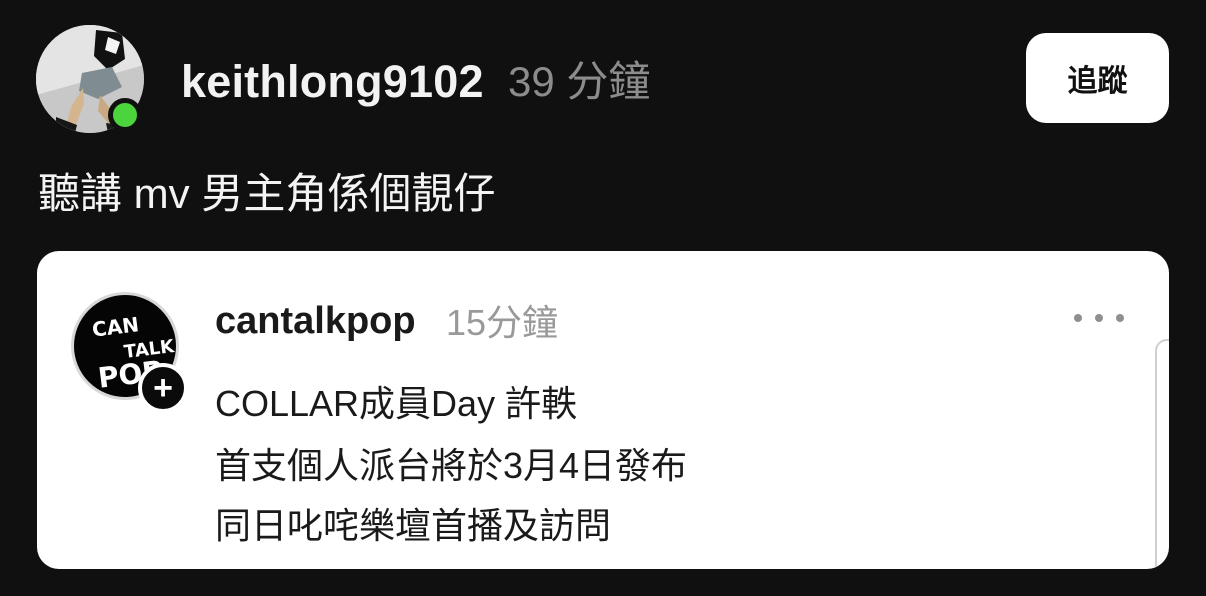 This screenshot has height=596, width=1206. I want to click on logo-text-can: CAN, so click(115, 327).